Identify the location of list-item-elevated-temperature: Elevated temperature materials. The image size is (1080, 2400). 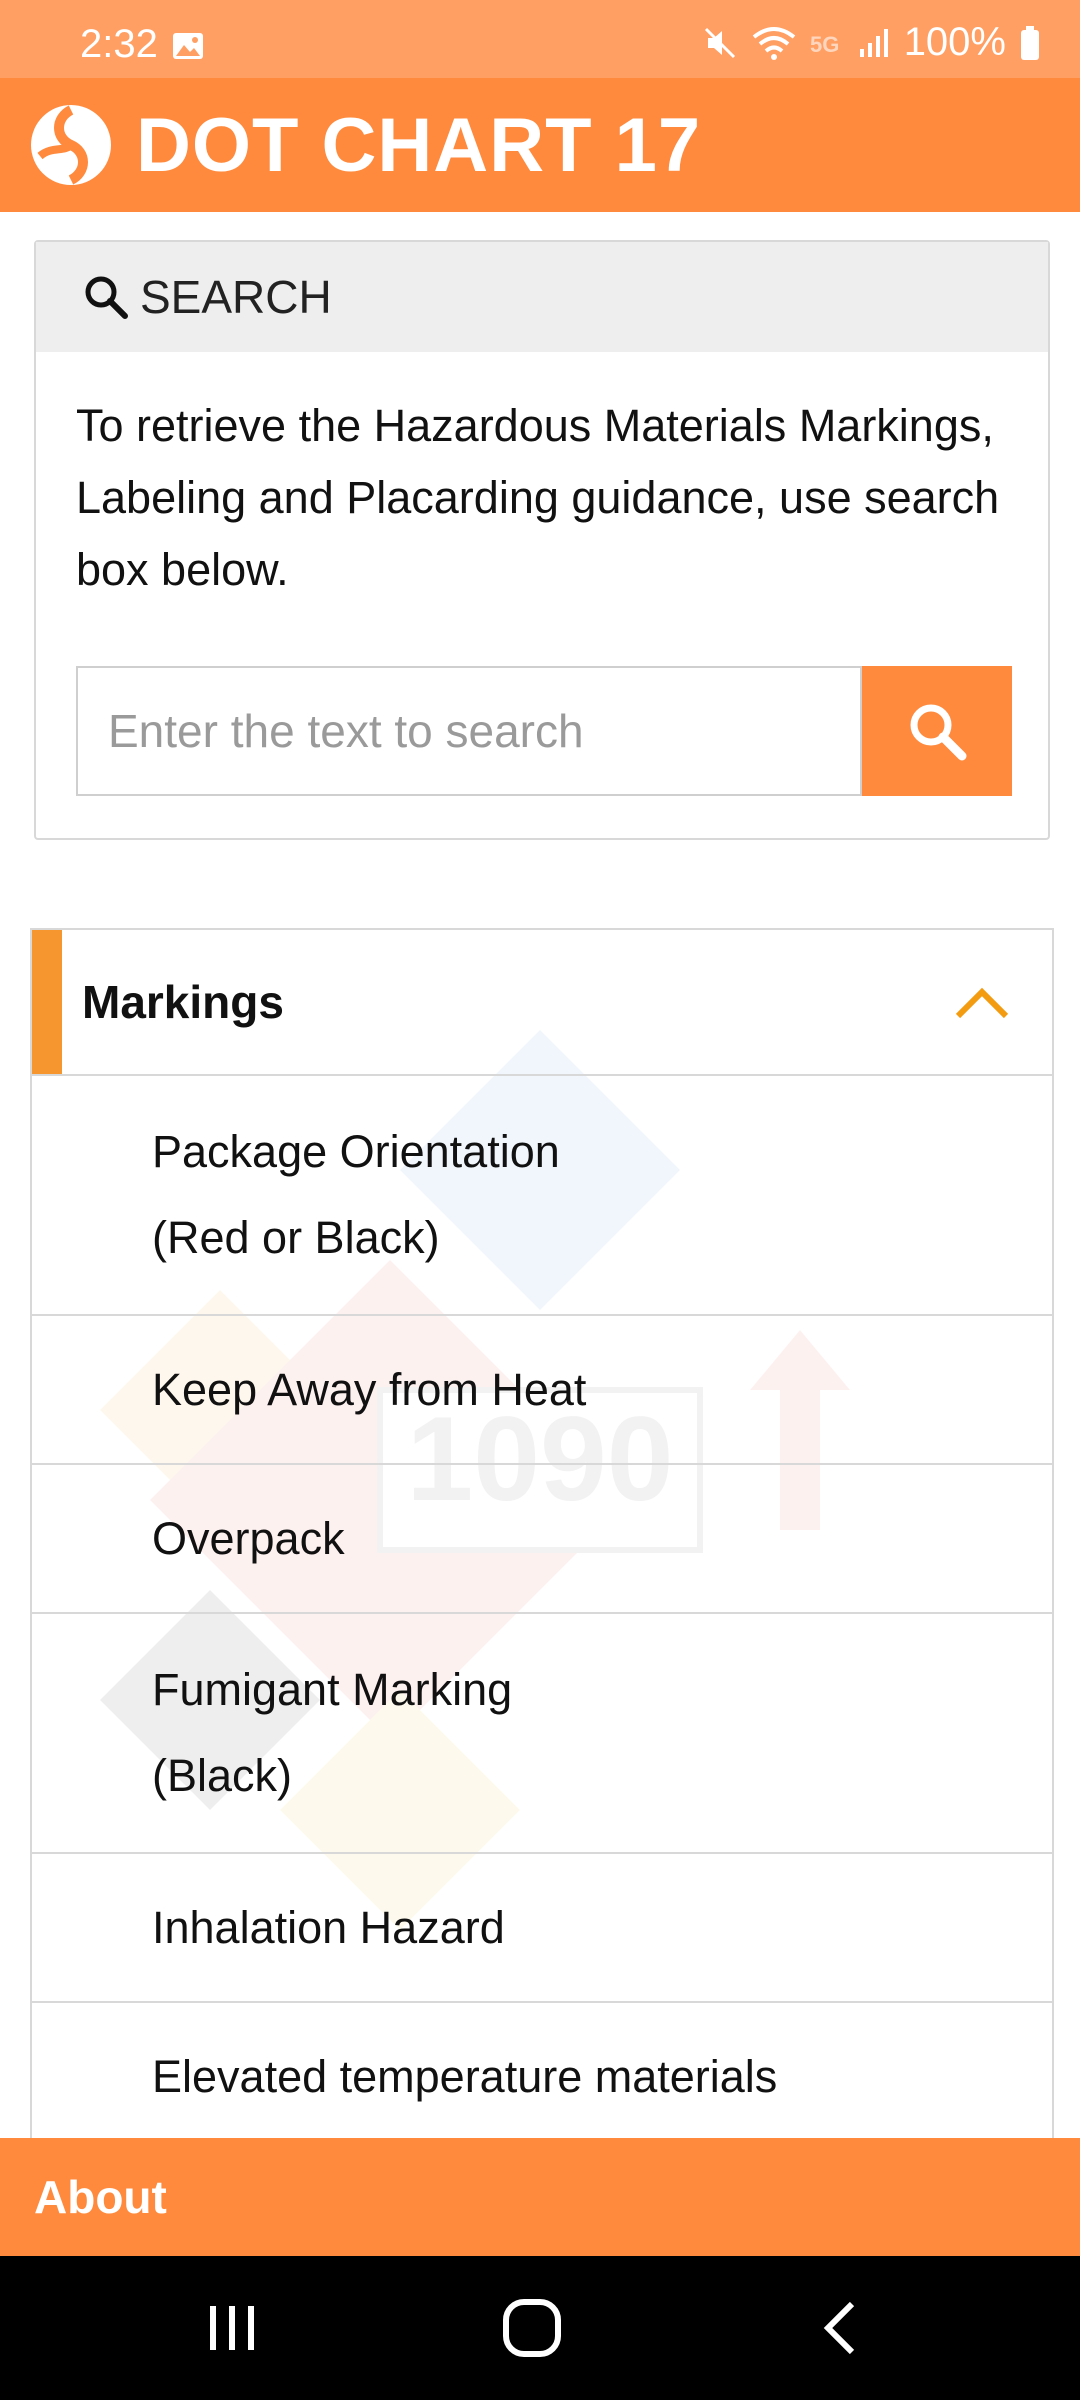
(542, 2070).